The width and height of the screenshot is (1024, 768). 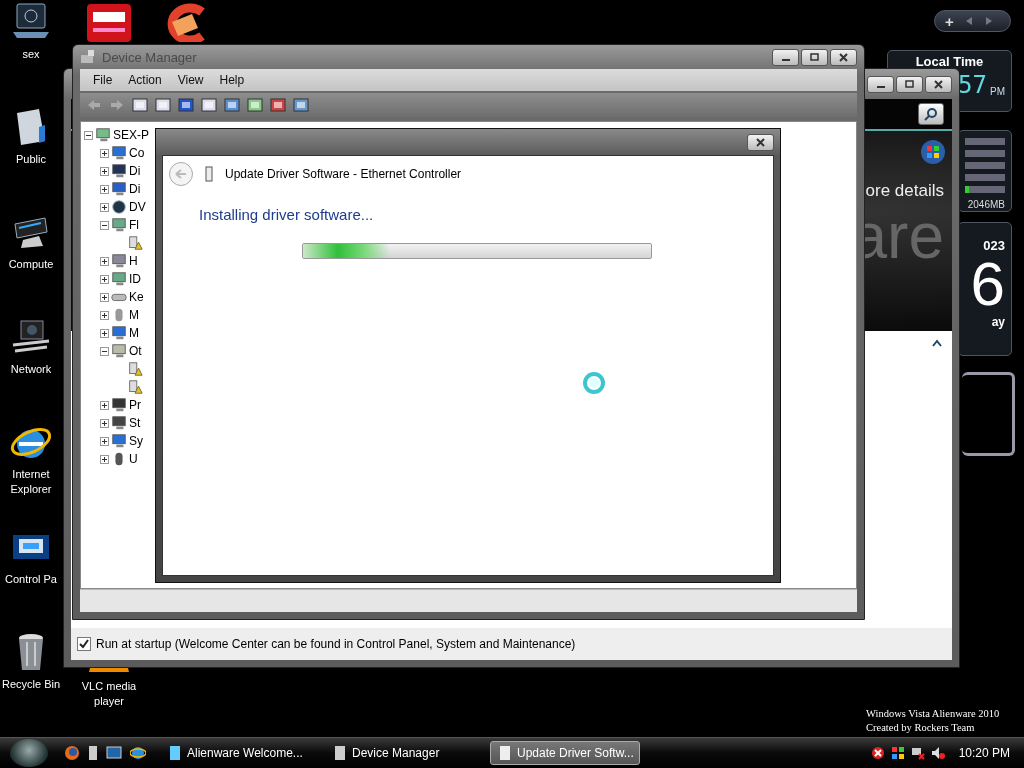 I want to click on desktop-icon-label: Recycle Bin, so click(x=31, y=684).